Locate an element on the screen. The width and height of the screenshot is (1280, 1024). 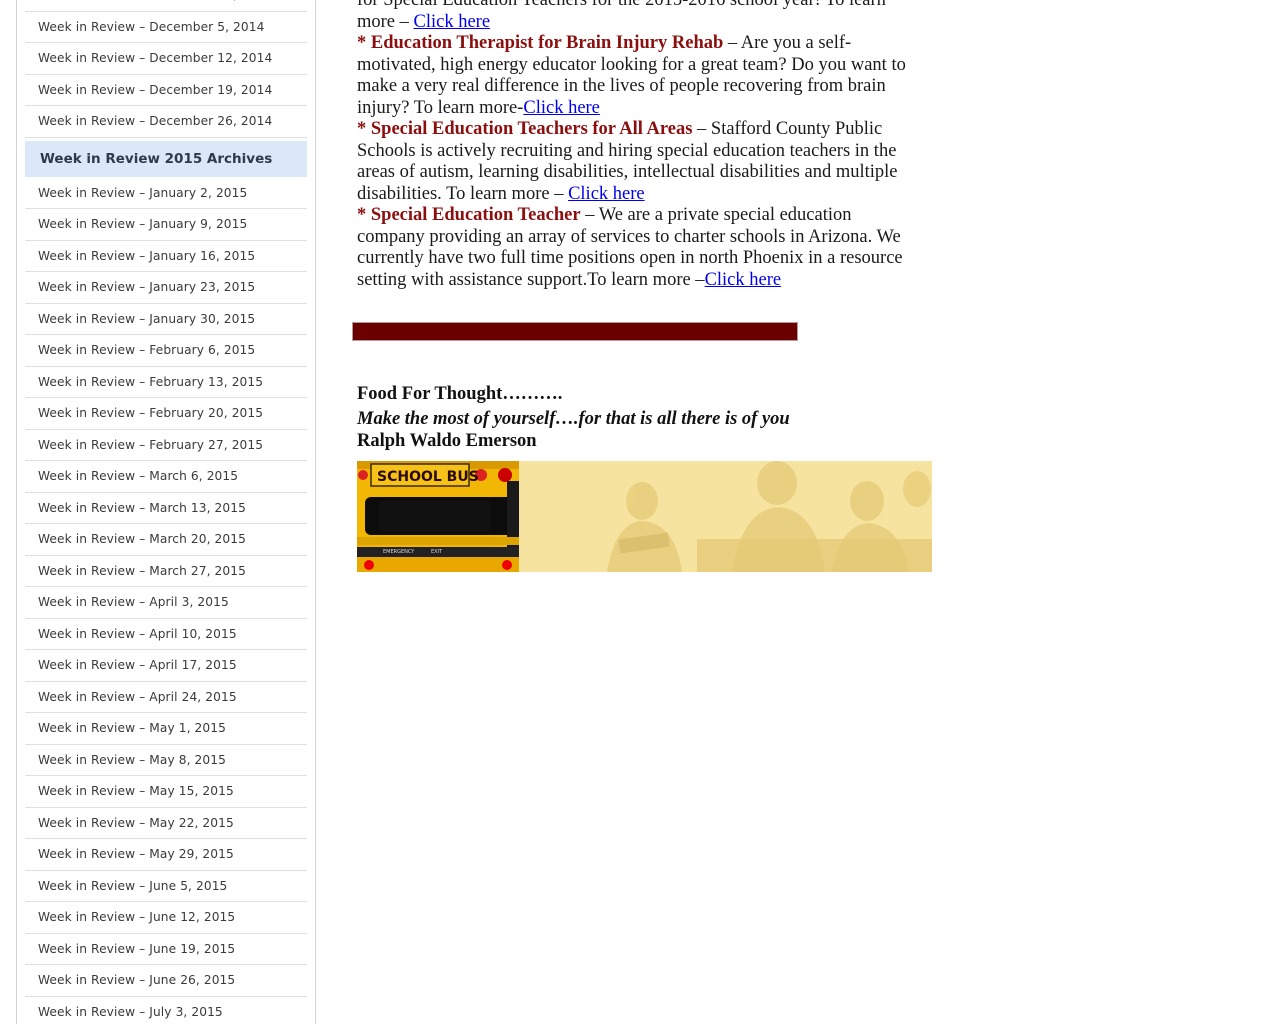
archive-link: Week in Review – February 13, 2015 is located at coordinates (166, 382).